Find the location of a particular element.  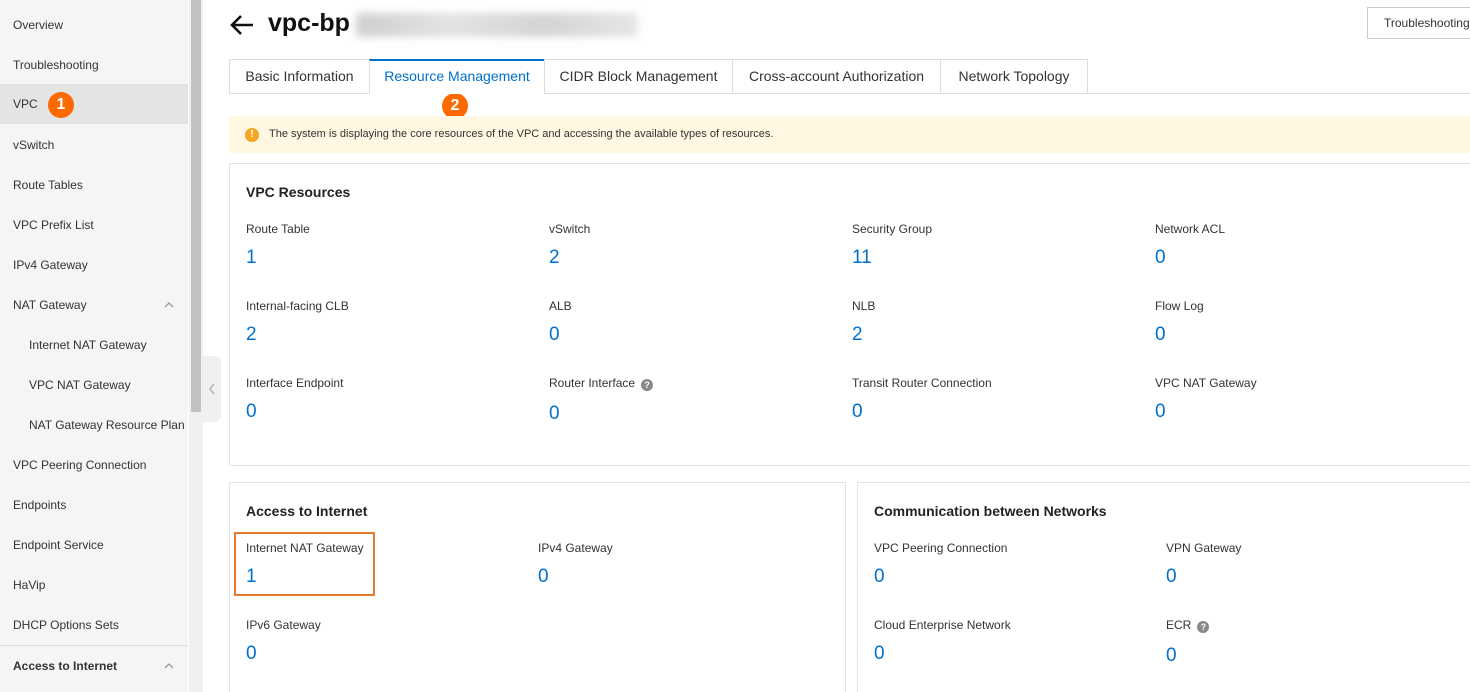

metric-label: ALB is located at coordinates (560, 306).